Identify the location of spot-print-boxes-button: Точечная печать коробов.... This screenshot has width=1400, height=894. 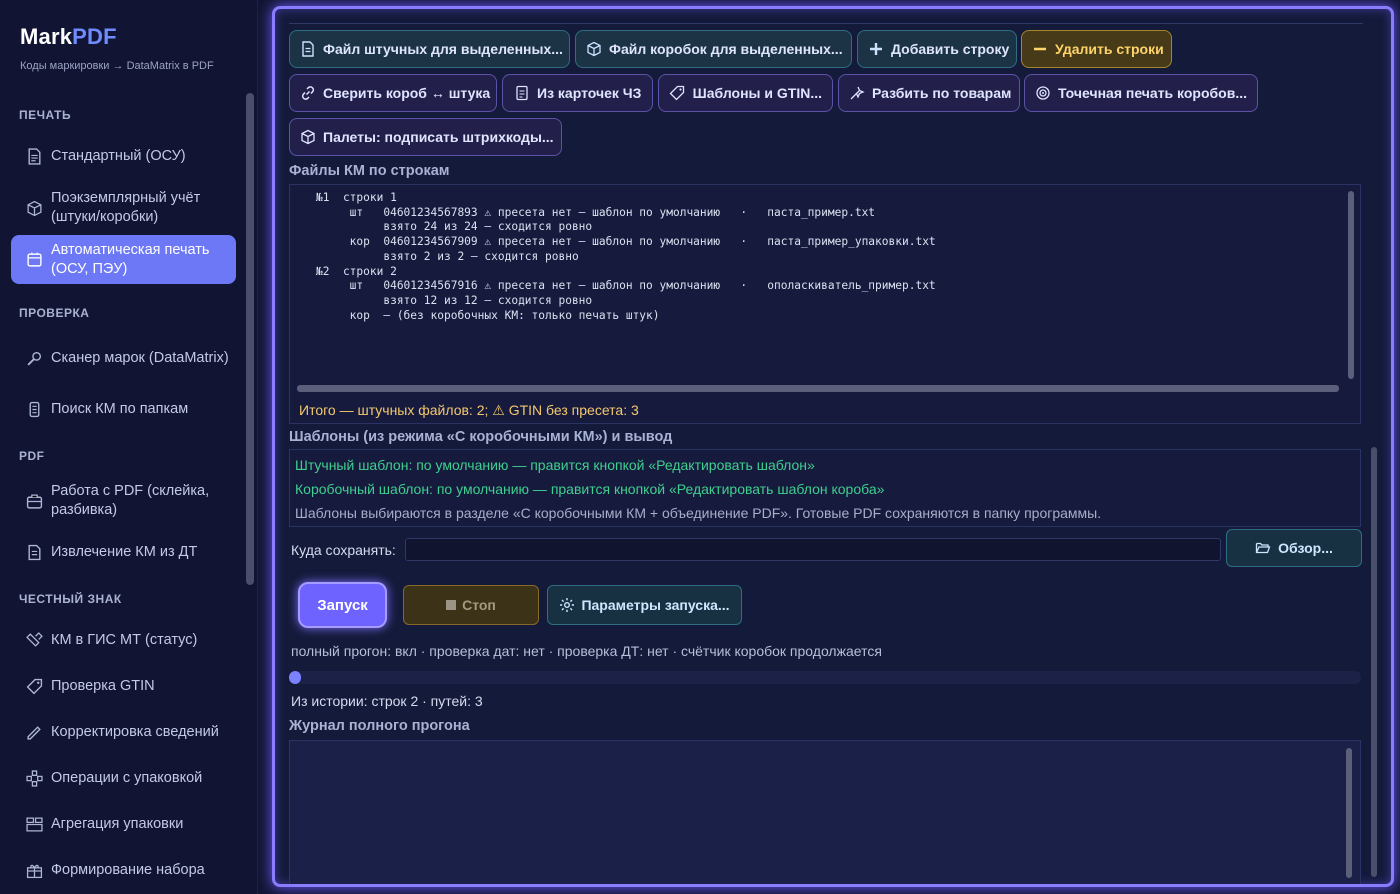
(1141, 93).